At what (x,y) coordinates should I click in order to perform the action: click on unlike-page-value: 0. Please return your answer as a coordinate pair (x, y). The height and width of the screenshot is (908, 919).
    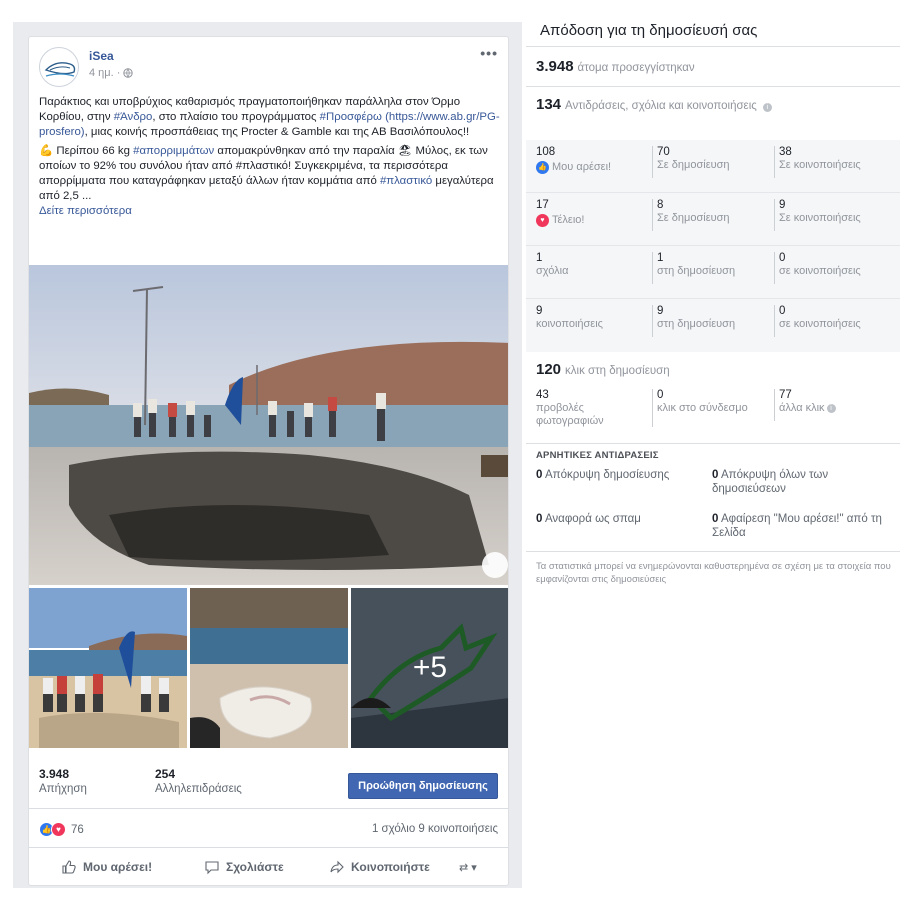
    Looking at the image, I should click on (715, 519).